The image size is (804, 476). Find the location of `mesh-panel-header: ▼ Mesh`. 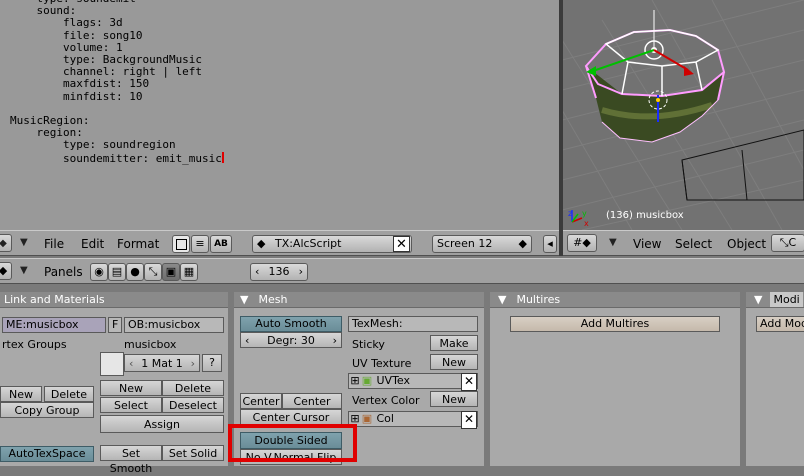

mesh-panel-header: ▼ Mesh is located at coordinates (359, 300).